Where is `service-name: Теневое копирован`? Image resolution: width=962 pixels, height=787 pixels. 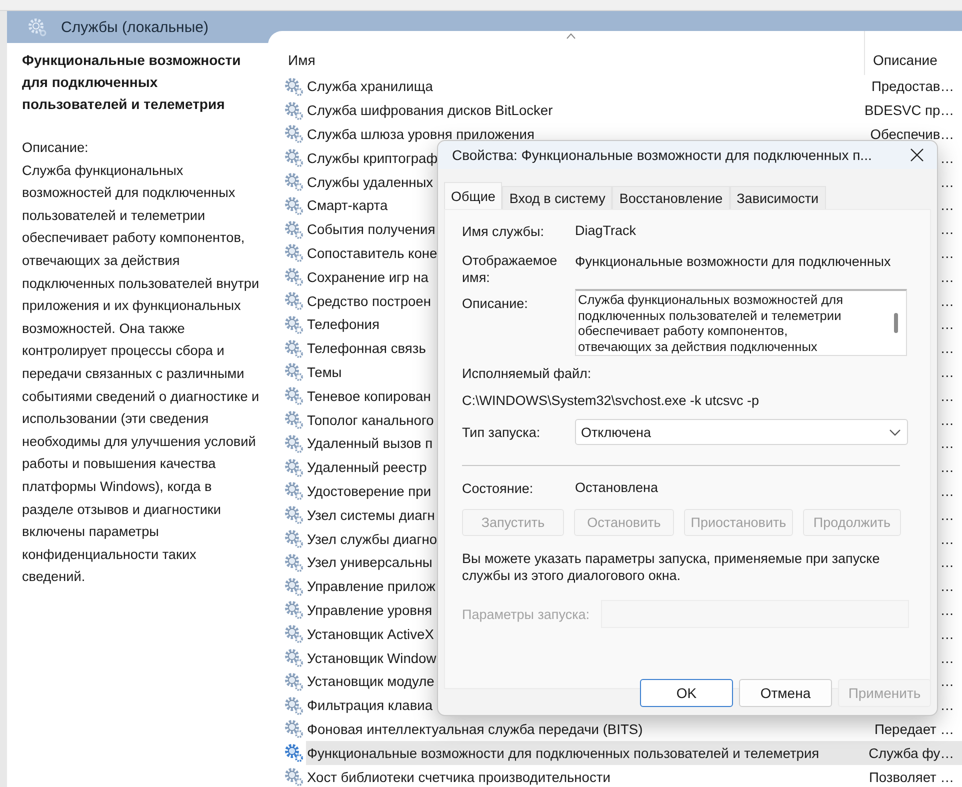 service-name: Теневое копирован is located at coordinates (369, 396).